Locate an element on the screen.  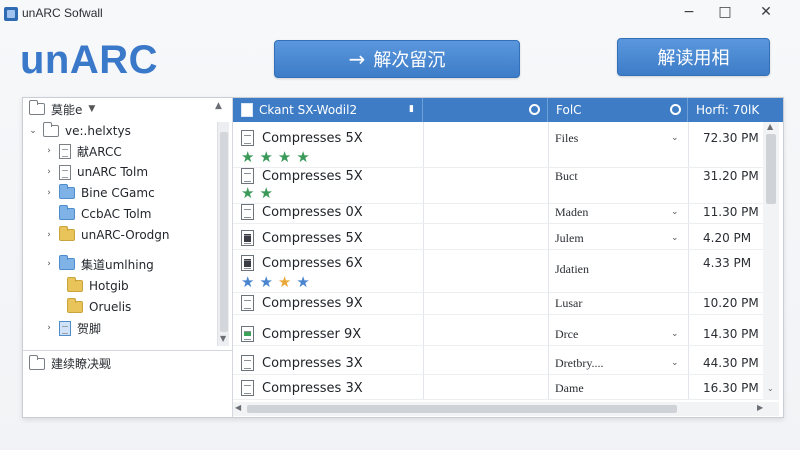
tree-item: › Bine CGamc is located at coordinates (100, 193).